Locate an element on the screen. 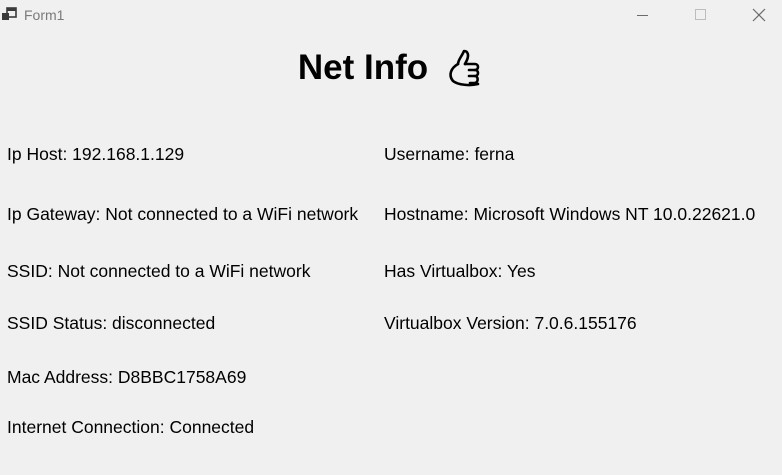 The width and height of the screenshot is (782, 475). internet-connection-label: Internet Connection: Connected is located at coordinates (131, 427).